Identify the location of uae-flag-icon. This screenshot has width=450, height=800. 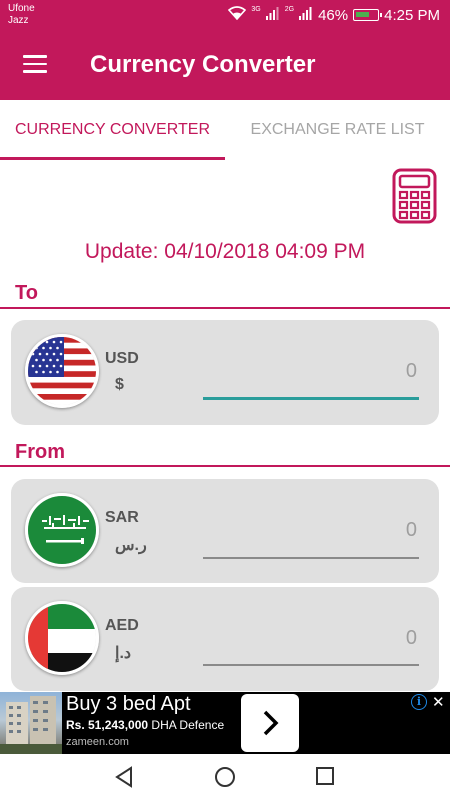
(62, 638).